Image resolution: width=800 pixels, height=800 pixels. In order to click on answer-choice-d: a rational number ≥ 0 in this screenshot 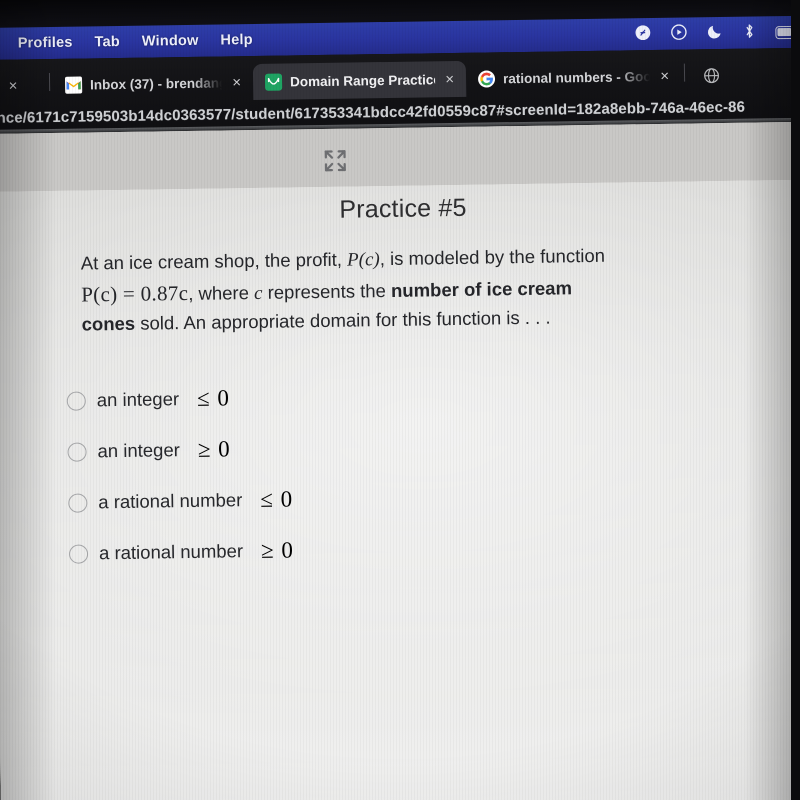, I will do `click(233, 551)`.